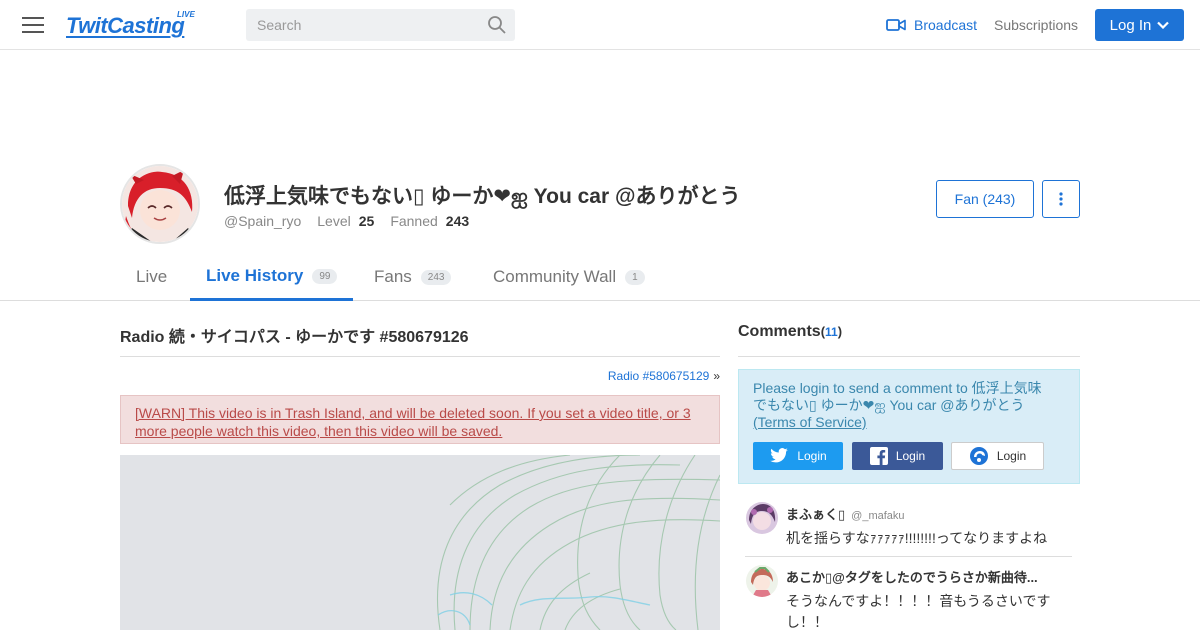 The width and height of the screenshot is (1200, 633). I want to click on facebook-login-button: Login, so click(897, 456).